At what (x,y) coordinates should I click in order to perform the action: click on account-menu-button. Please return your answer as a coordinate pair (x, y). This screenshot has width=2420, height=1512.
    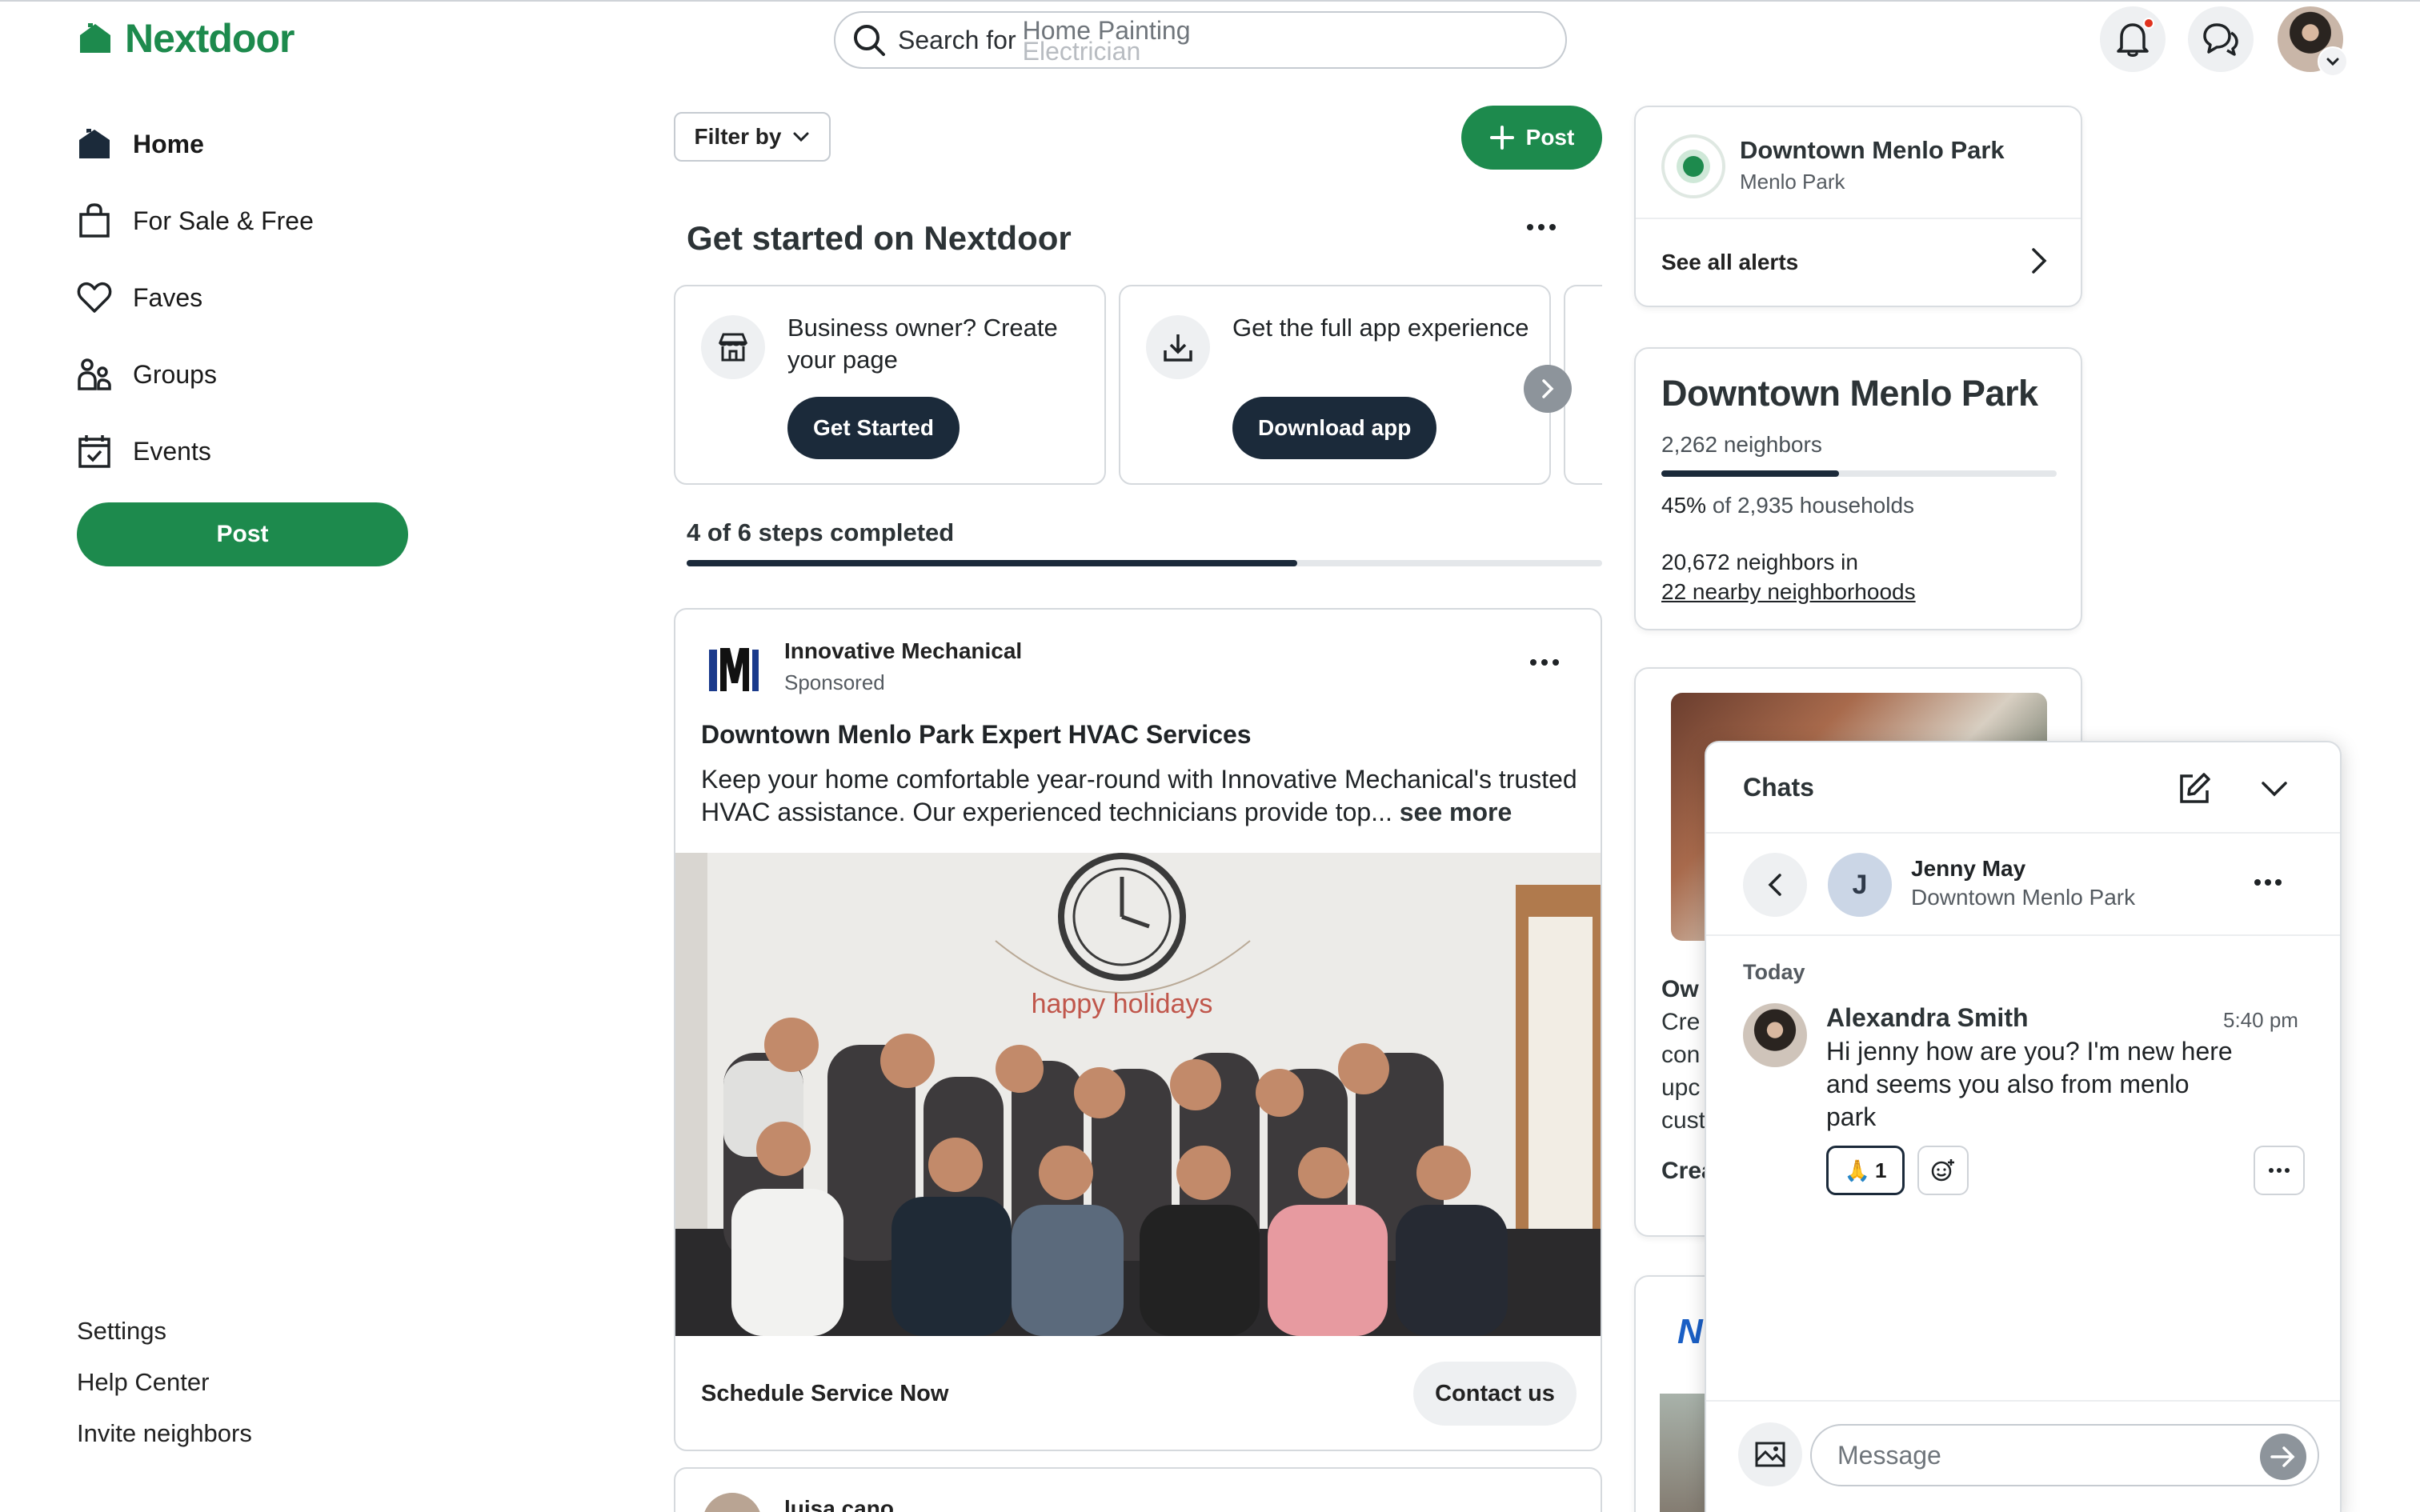
    Looking at the image, I should click on (2333, 61).